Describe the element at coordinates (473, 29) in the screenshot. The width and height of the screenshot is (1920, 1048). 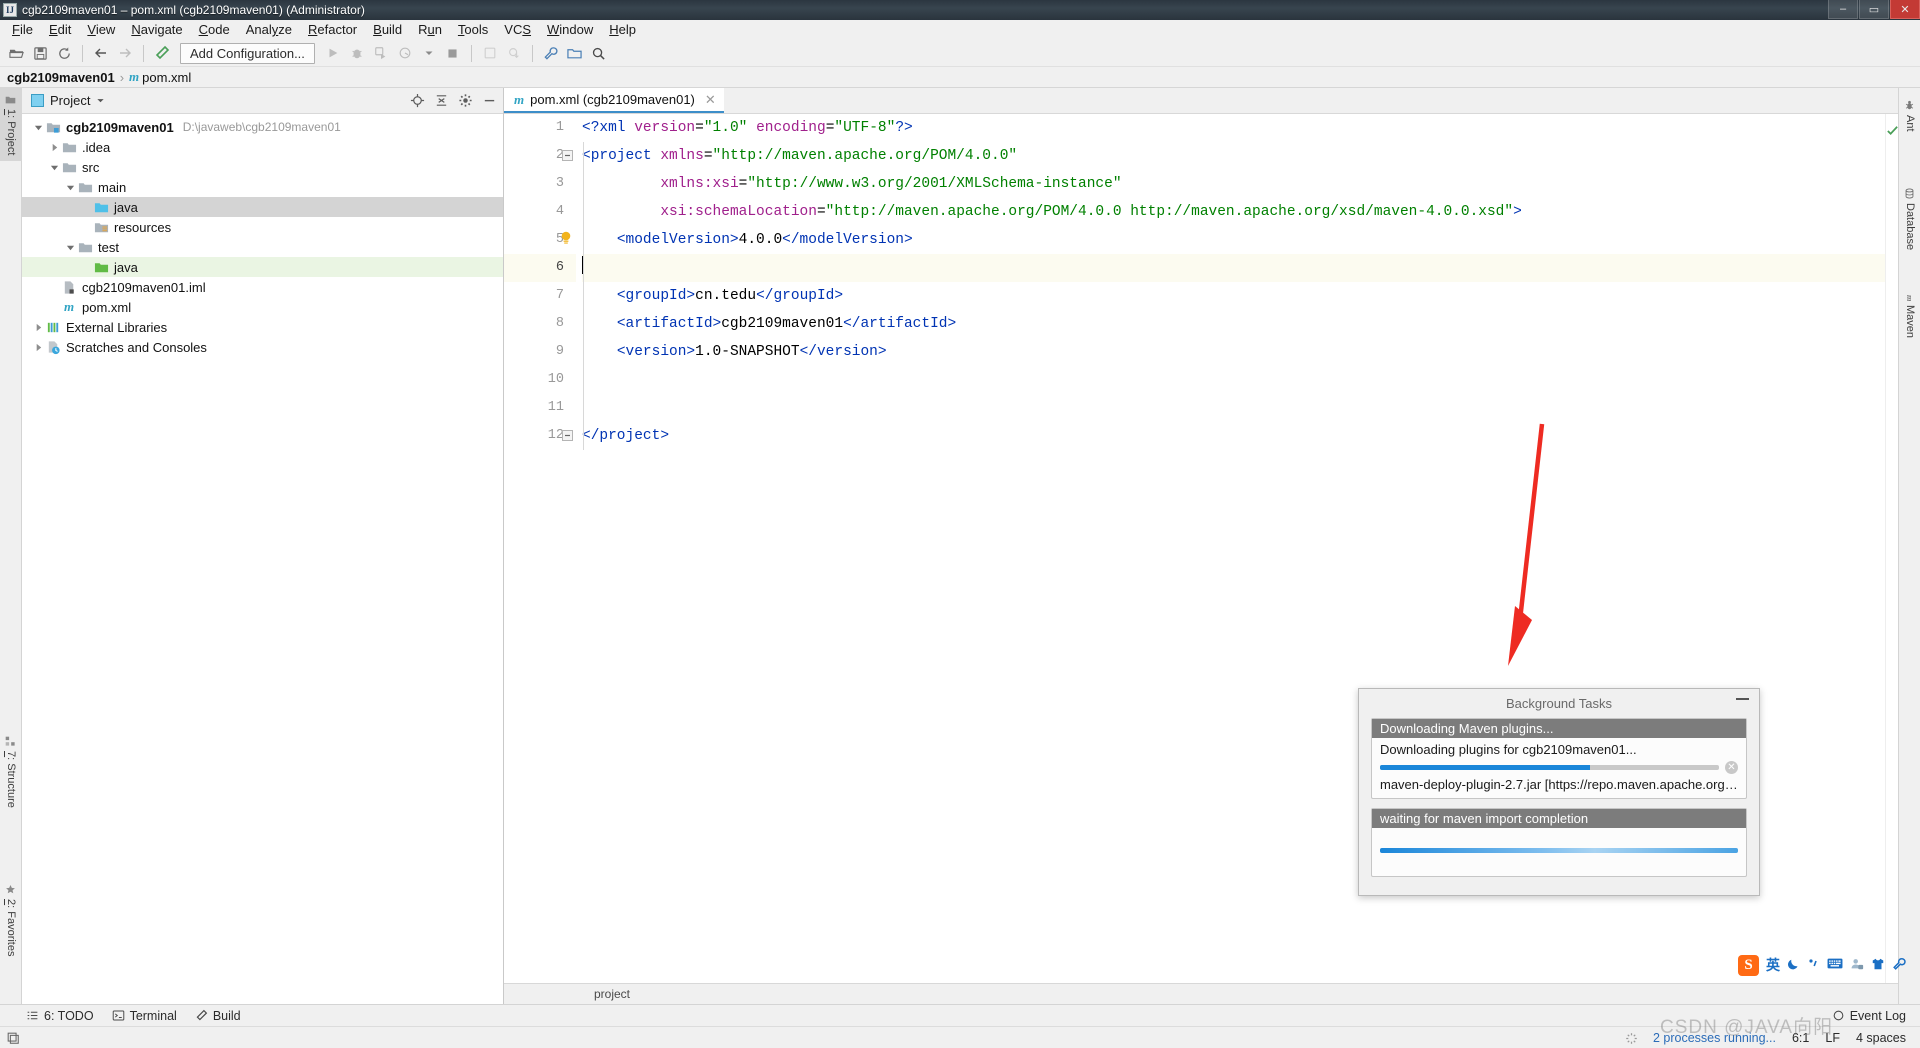
I see `menu-item-tools: Tools` at that location.